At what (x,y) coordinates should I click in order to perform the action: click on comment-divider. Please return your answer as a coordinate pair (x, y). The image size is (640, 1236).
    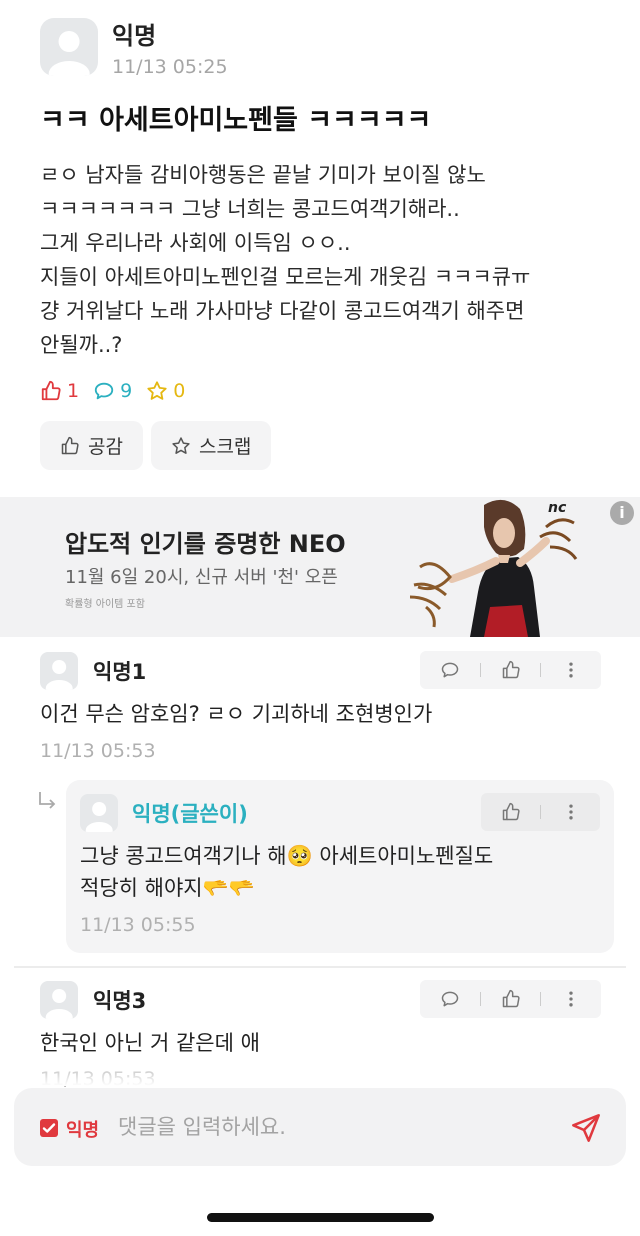
    Looking at the image, I should click on (320, 967).